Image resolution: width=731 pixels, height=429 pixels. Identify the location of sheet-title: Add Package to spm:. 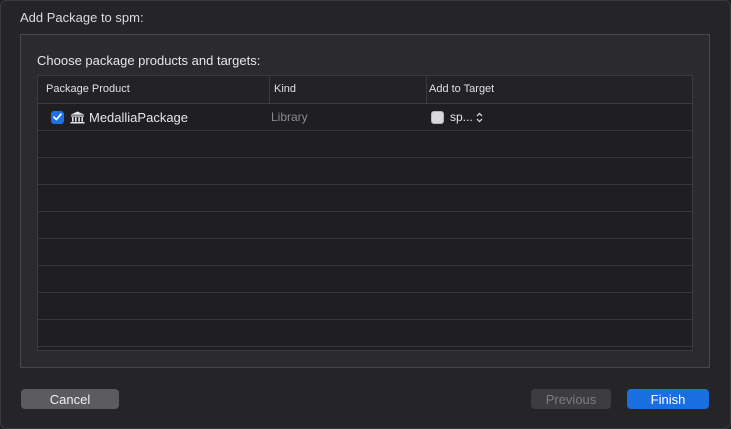
(82, 17).